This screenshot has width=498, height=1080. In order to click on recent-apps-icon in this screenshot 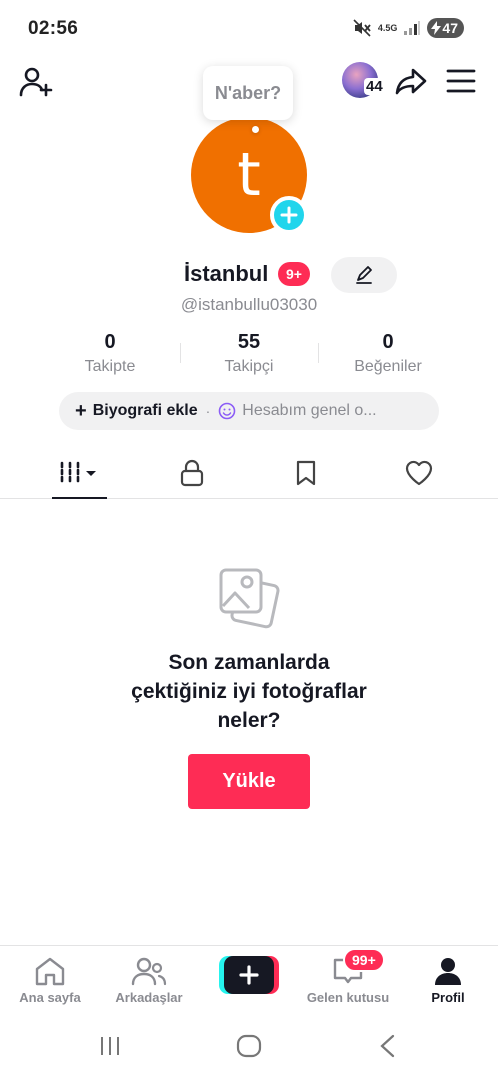, I will do `click(110, 1046)`.